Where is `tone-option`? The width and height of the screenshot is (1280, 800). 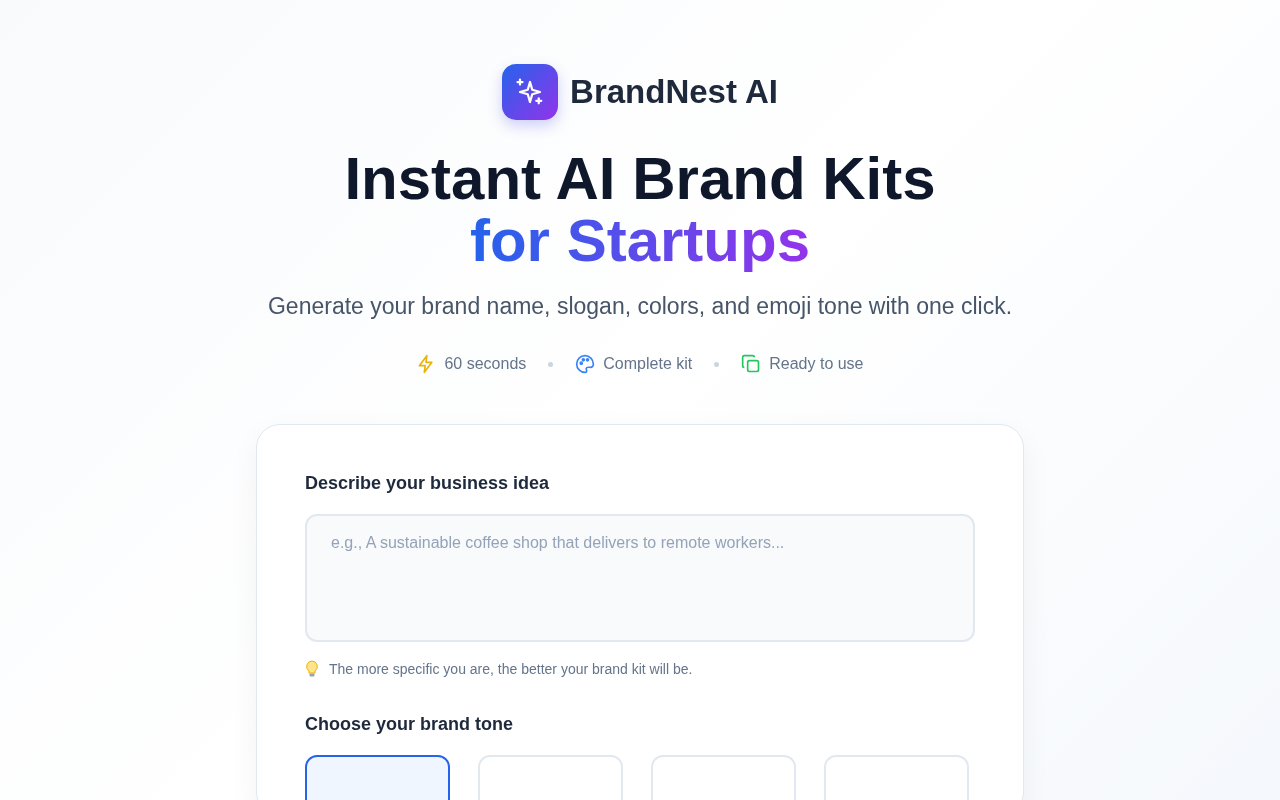 tone-option is located at coordinates (377, 777).